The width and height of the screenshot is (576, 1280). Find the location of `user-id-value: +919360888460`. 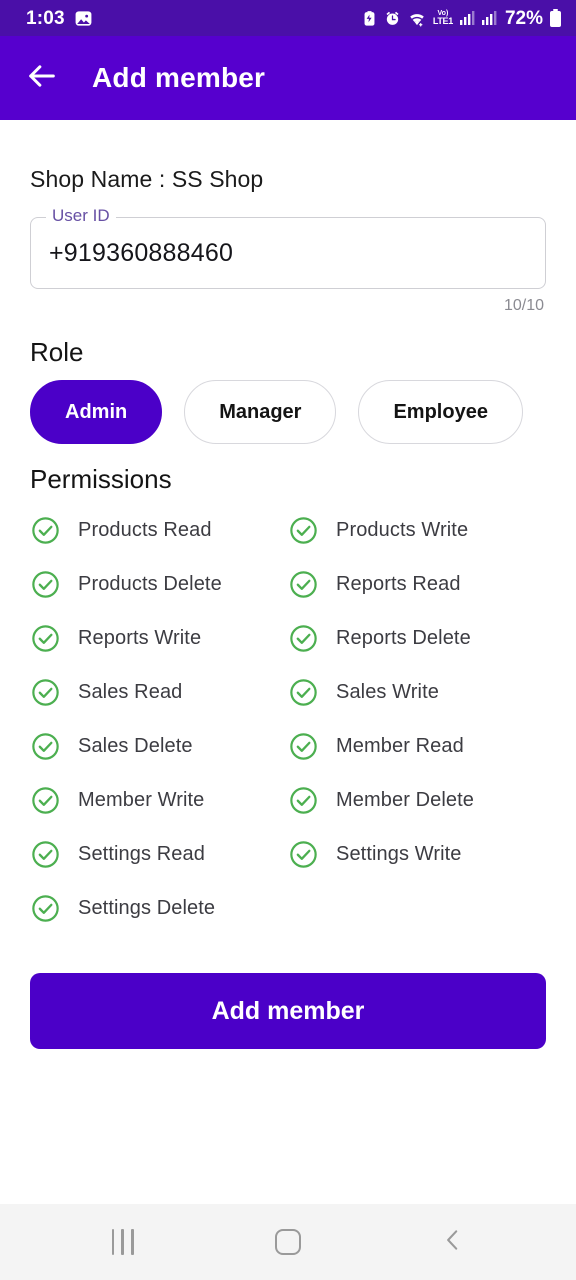

user-id-value: +919360888460 is located at coordinates (141, 252).